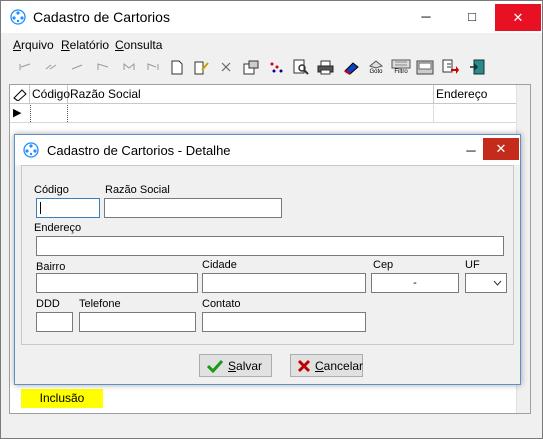 Image resolution: width=543 pixels, height=439 pixels. I want to click on chevron-down-icon, so click(497, 283).